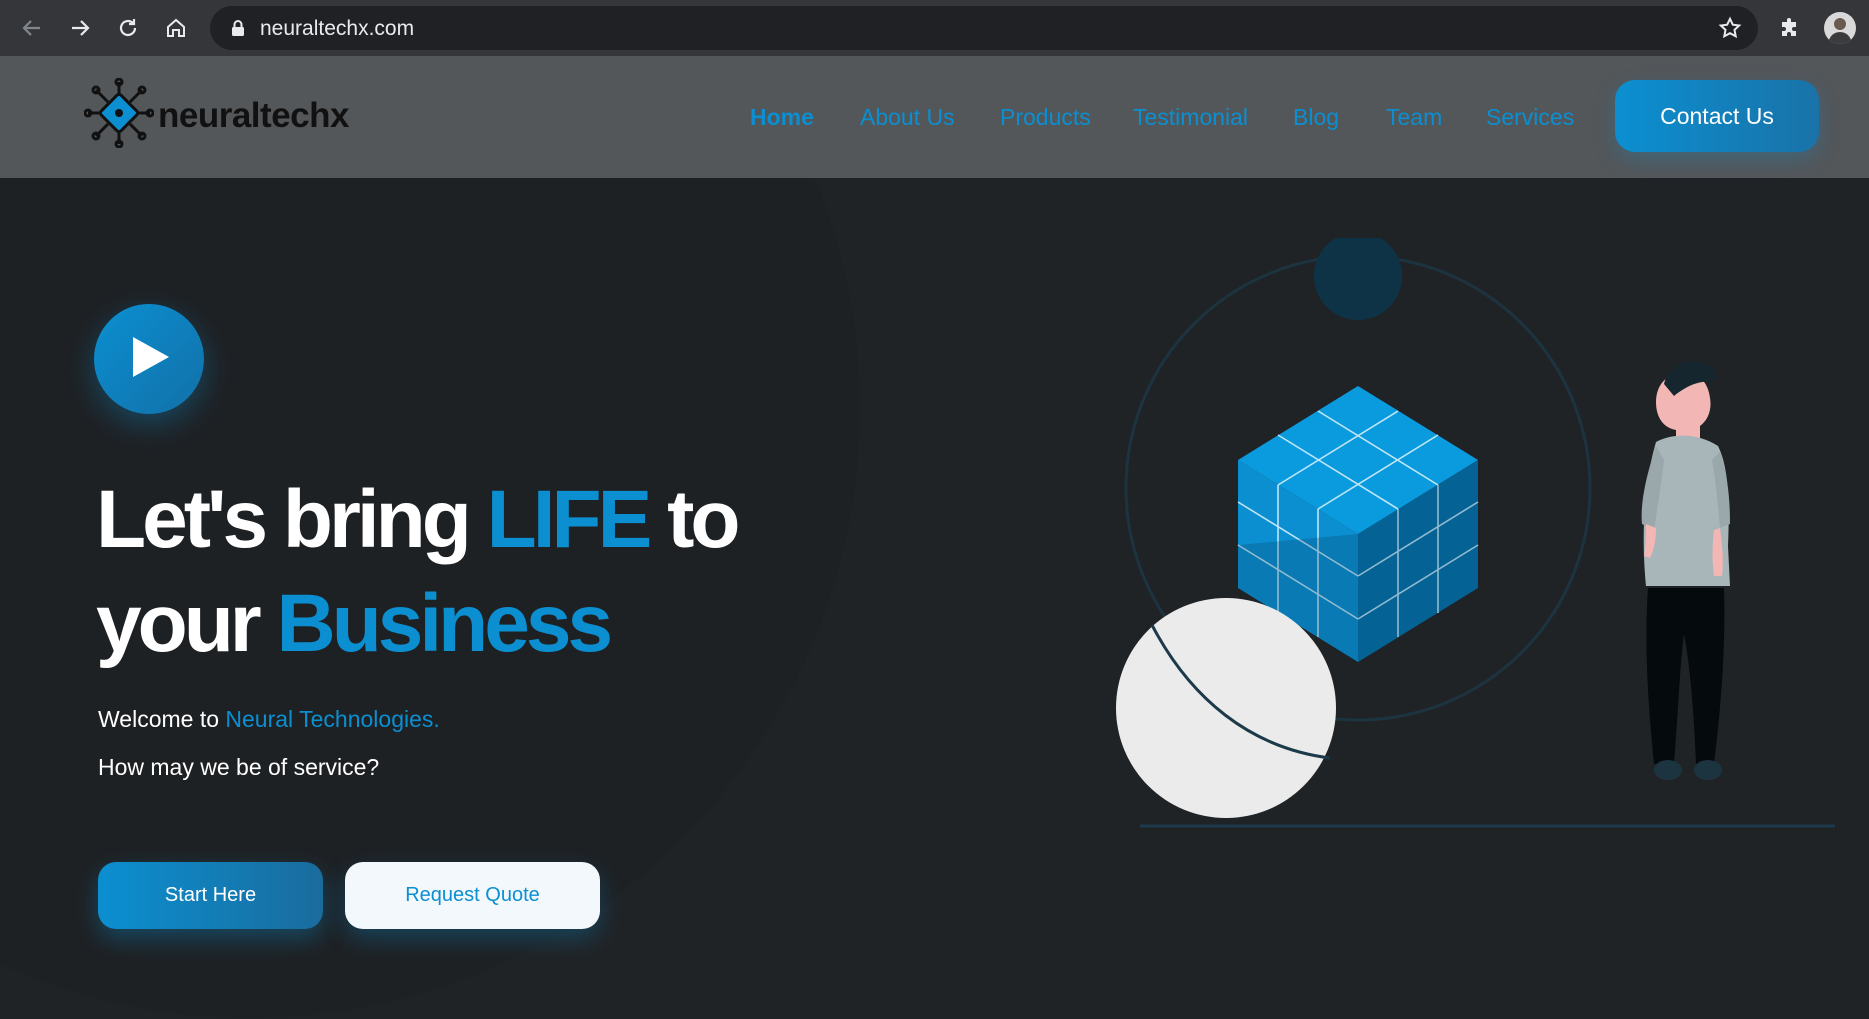  Describe the element at coordinates (1226, 708) in the screenshot. I see `sphere-graphic` at that location.